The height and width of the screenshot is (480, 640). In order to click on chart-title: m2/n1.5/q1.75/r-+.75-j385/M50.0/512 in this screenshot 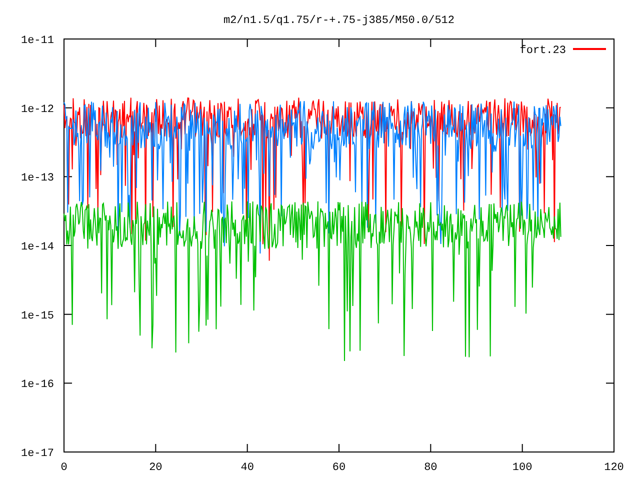, I will do `click(339, 21)`.